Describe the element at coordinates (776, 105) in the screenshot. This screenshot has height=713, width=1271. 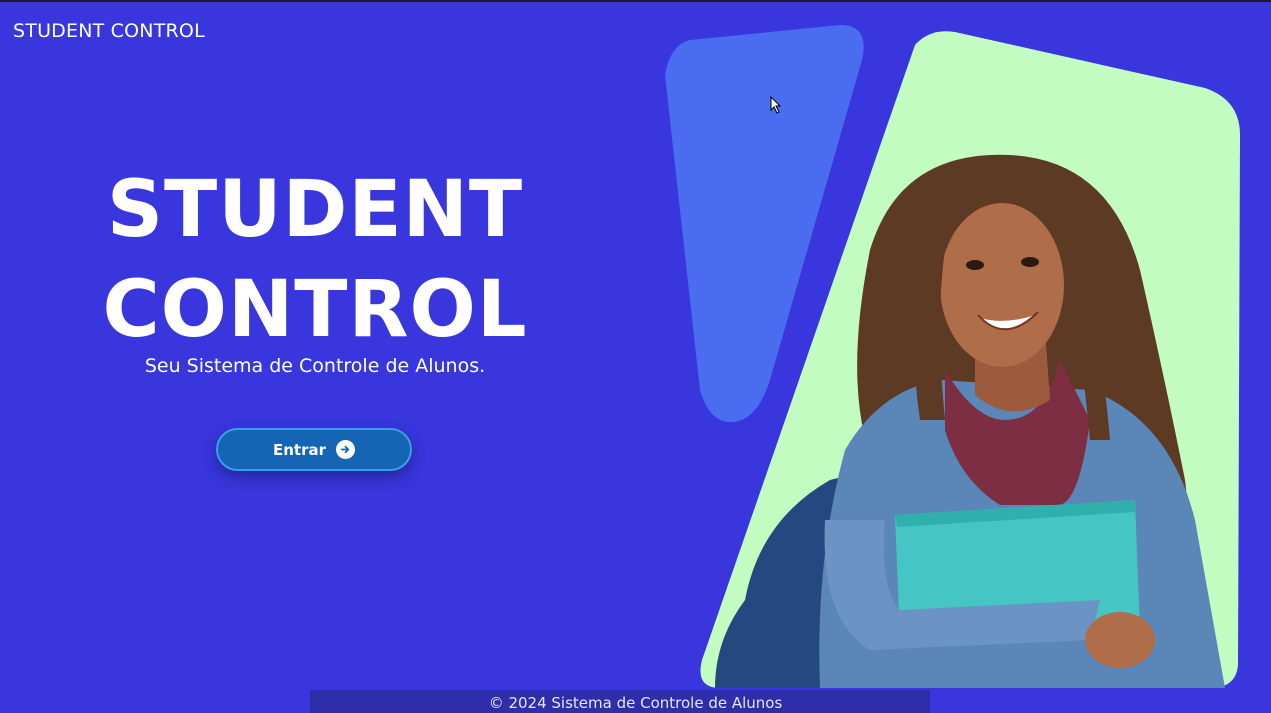
I see `cursor-icon` at that location.